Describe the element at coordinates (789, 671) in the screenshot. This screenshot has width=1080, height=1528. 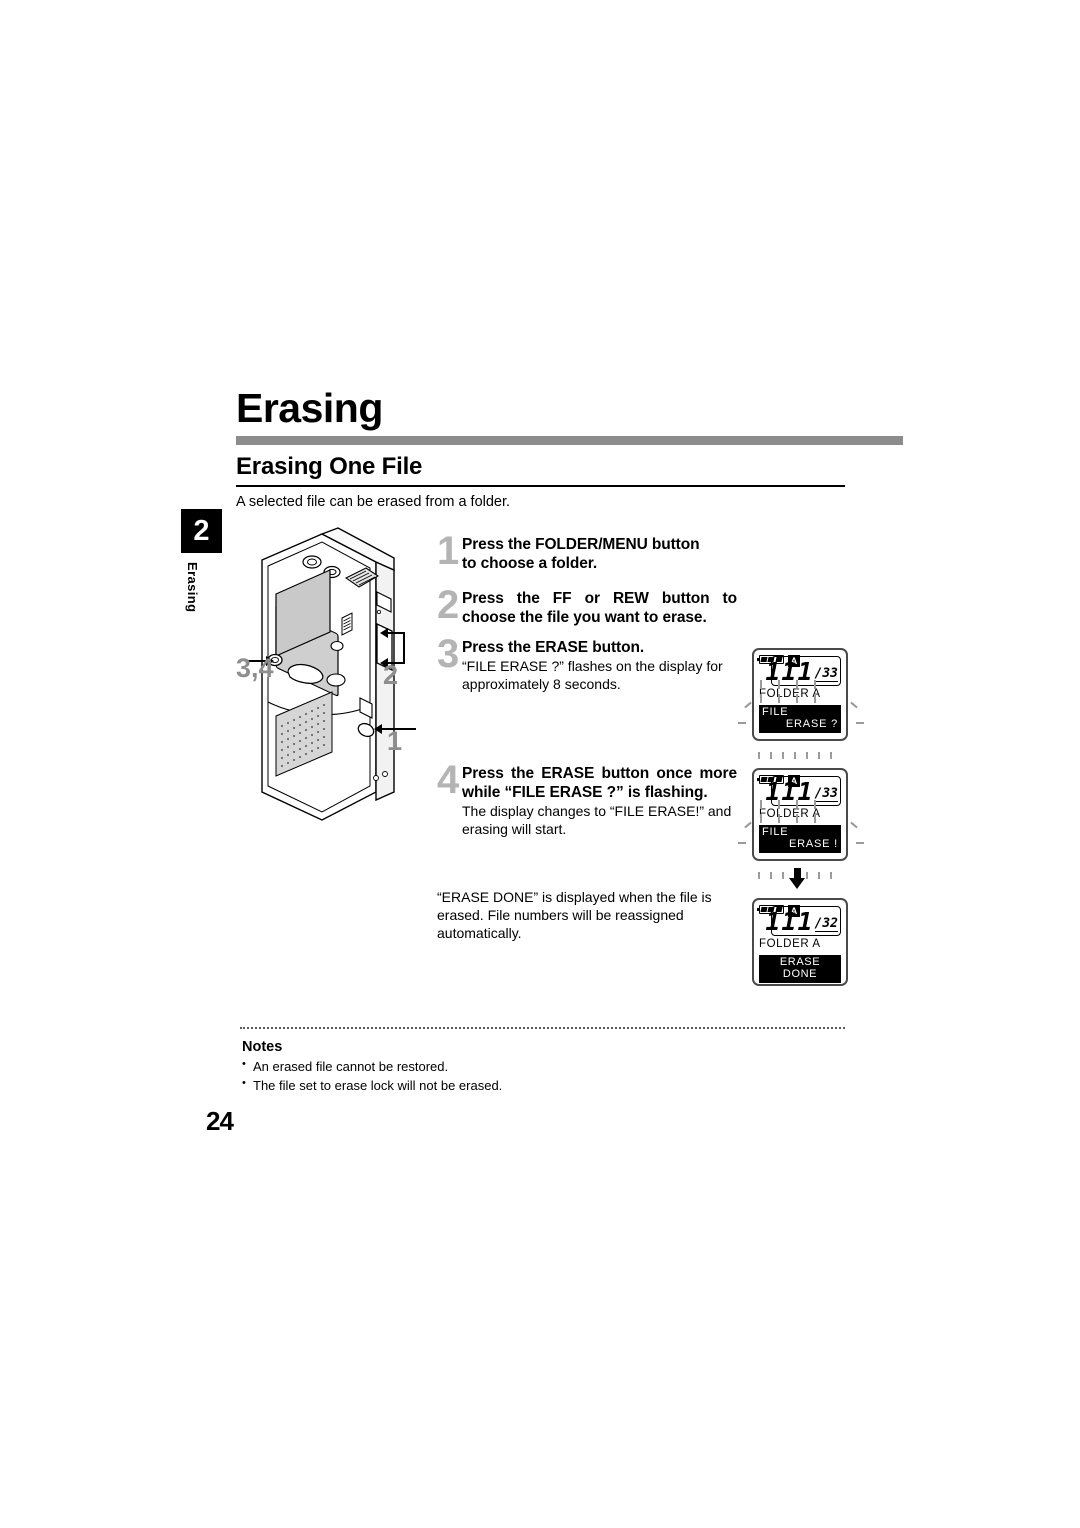
I see `lcd-1-file-number: 111` at that location.